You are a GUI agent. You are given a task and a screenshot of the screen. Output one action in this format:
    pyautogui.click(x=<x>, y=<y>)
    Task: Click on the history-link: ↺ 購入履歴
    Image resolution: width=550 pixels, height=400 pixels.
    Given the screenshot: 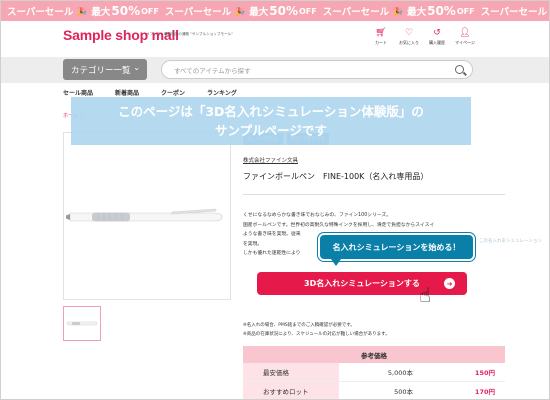 What is the action you would take?
    pyautogui.click(x=437, y=37)
    